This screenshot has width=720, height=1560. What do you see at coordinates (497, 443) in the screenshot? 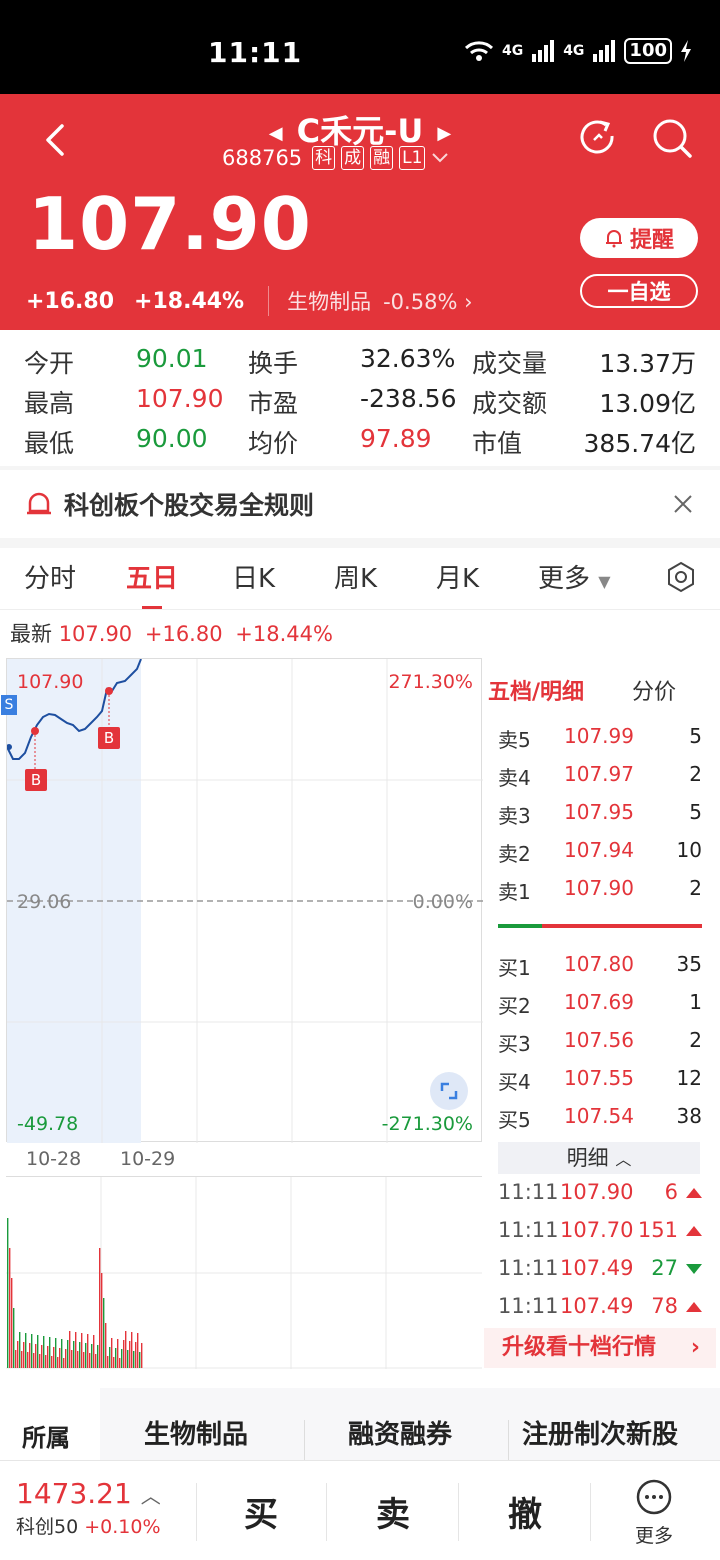
I see `market-cap-label: 市值` at bounding box center [497, 443].